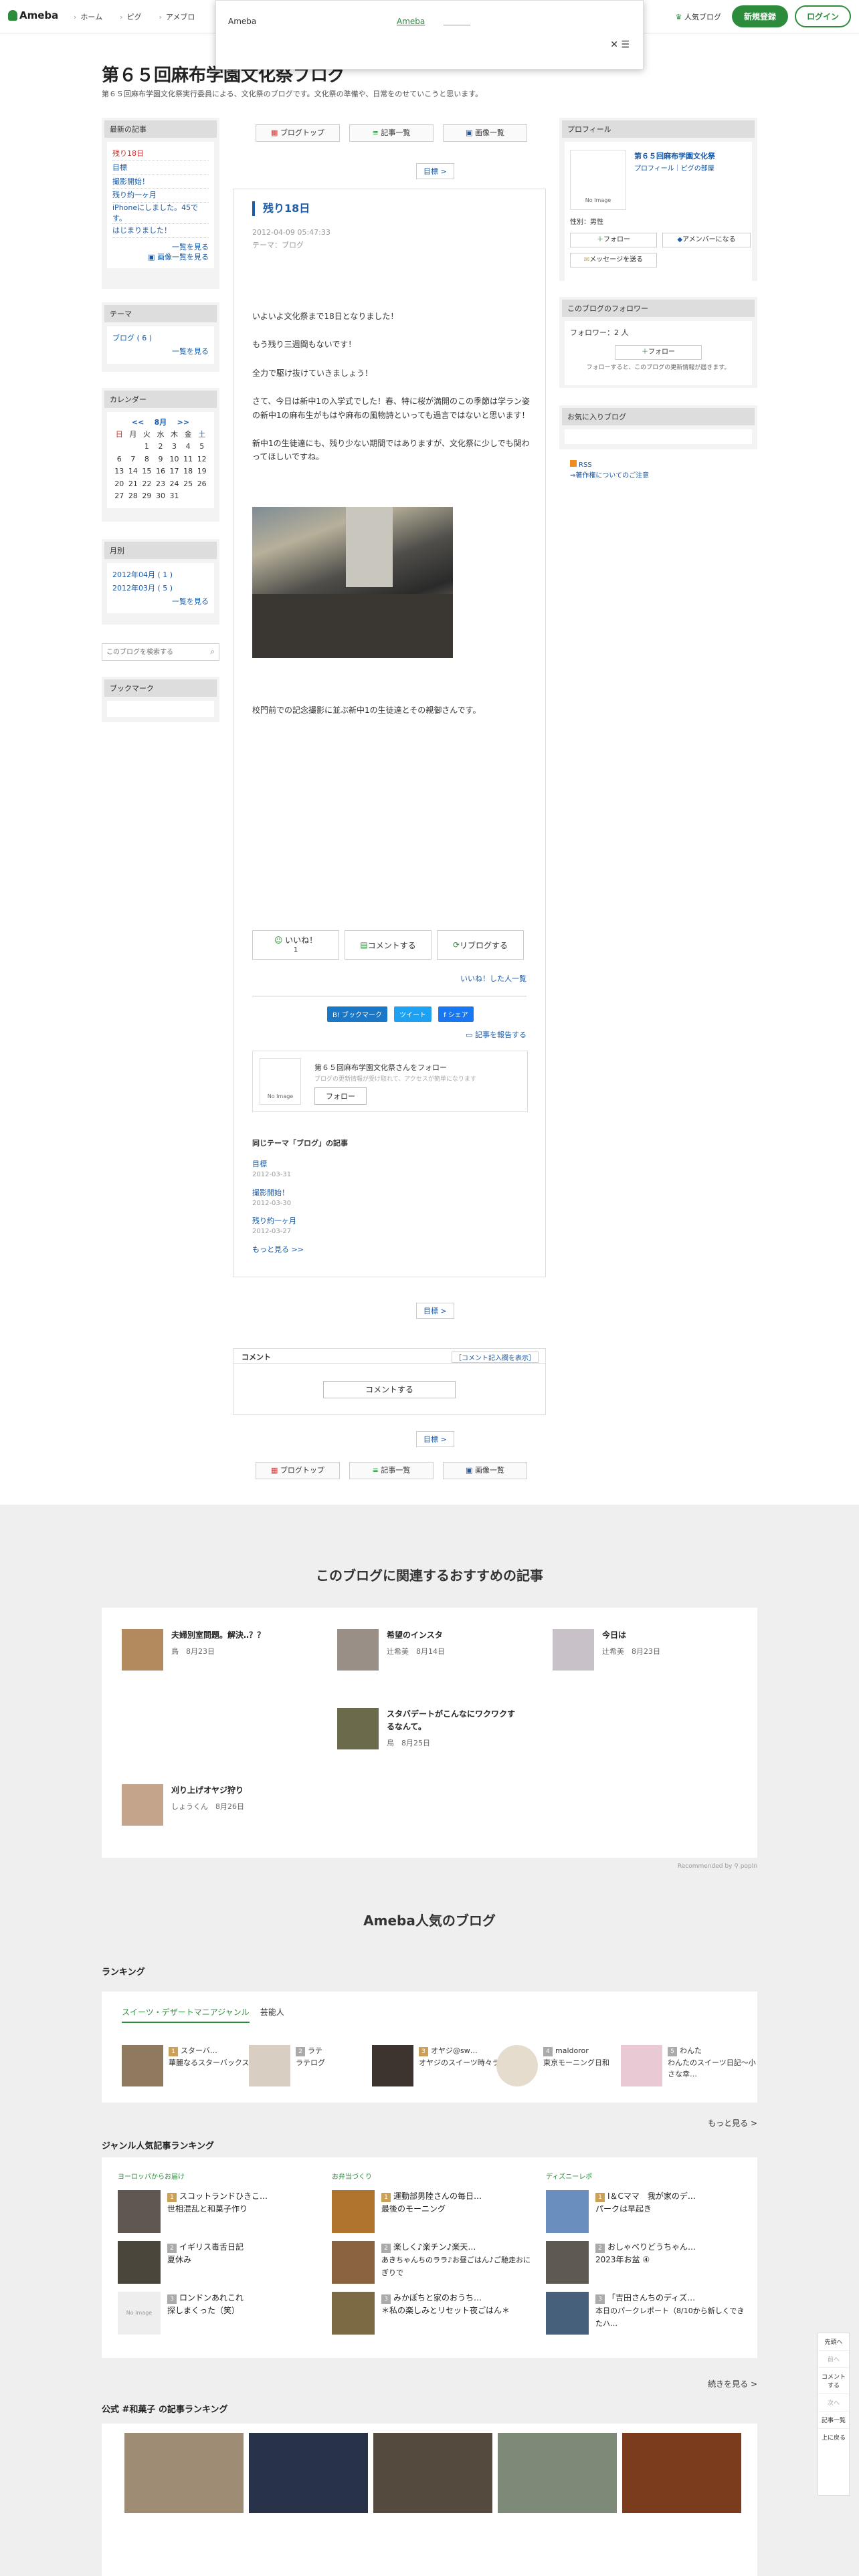 This screenshot has width=859, height=2576. I want to click on recent-item: 目標, so click(160, 168).